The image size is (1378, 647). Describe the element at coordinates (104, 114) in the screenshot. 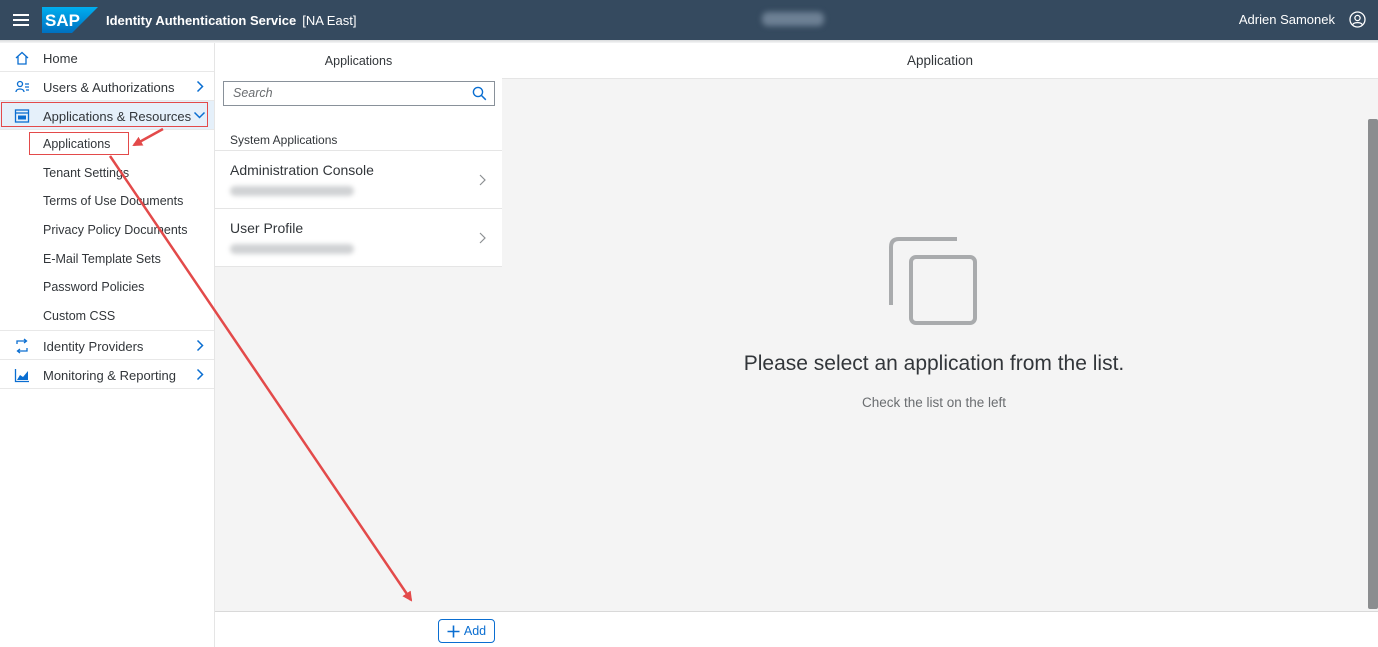

I see `annotation-highlight-applications-resources` at that location.